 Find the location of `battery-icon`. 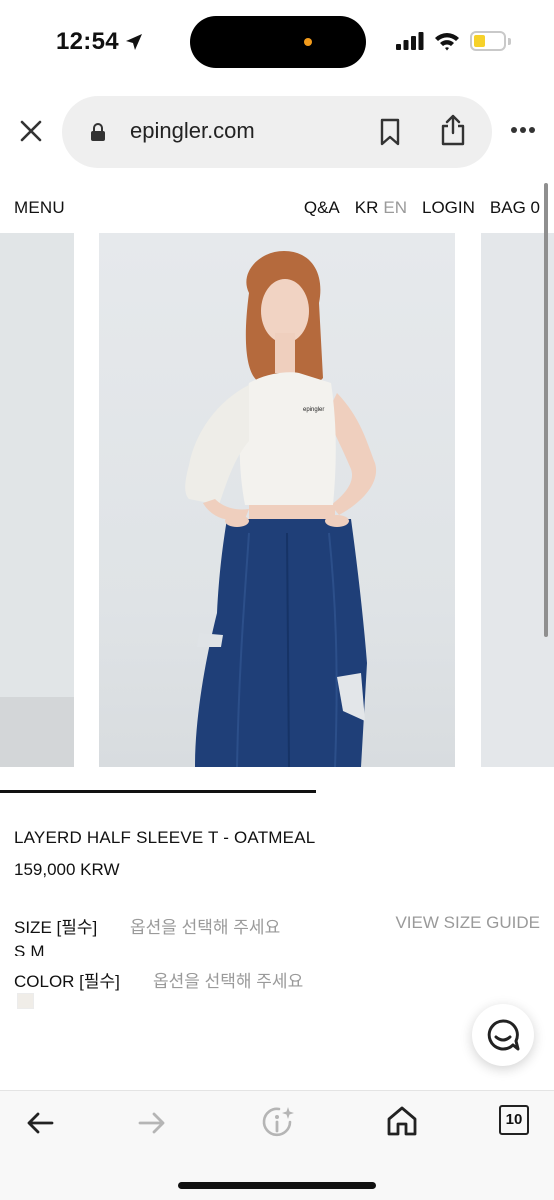

battery-icon is located at coordinates (488, 41).